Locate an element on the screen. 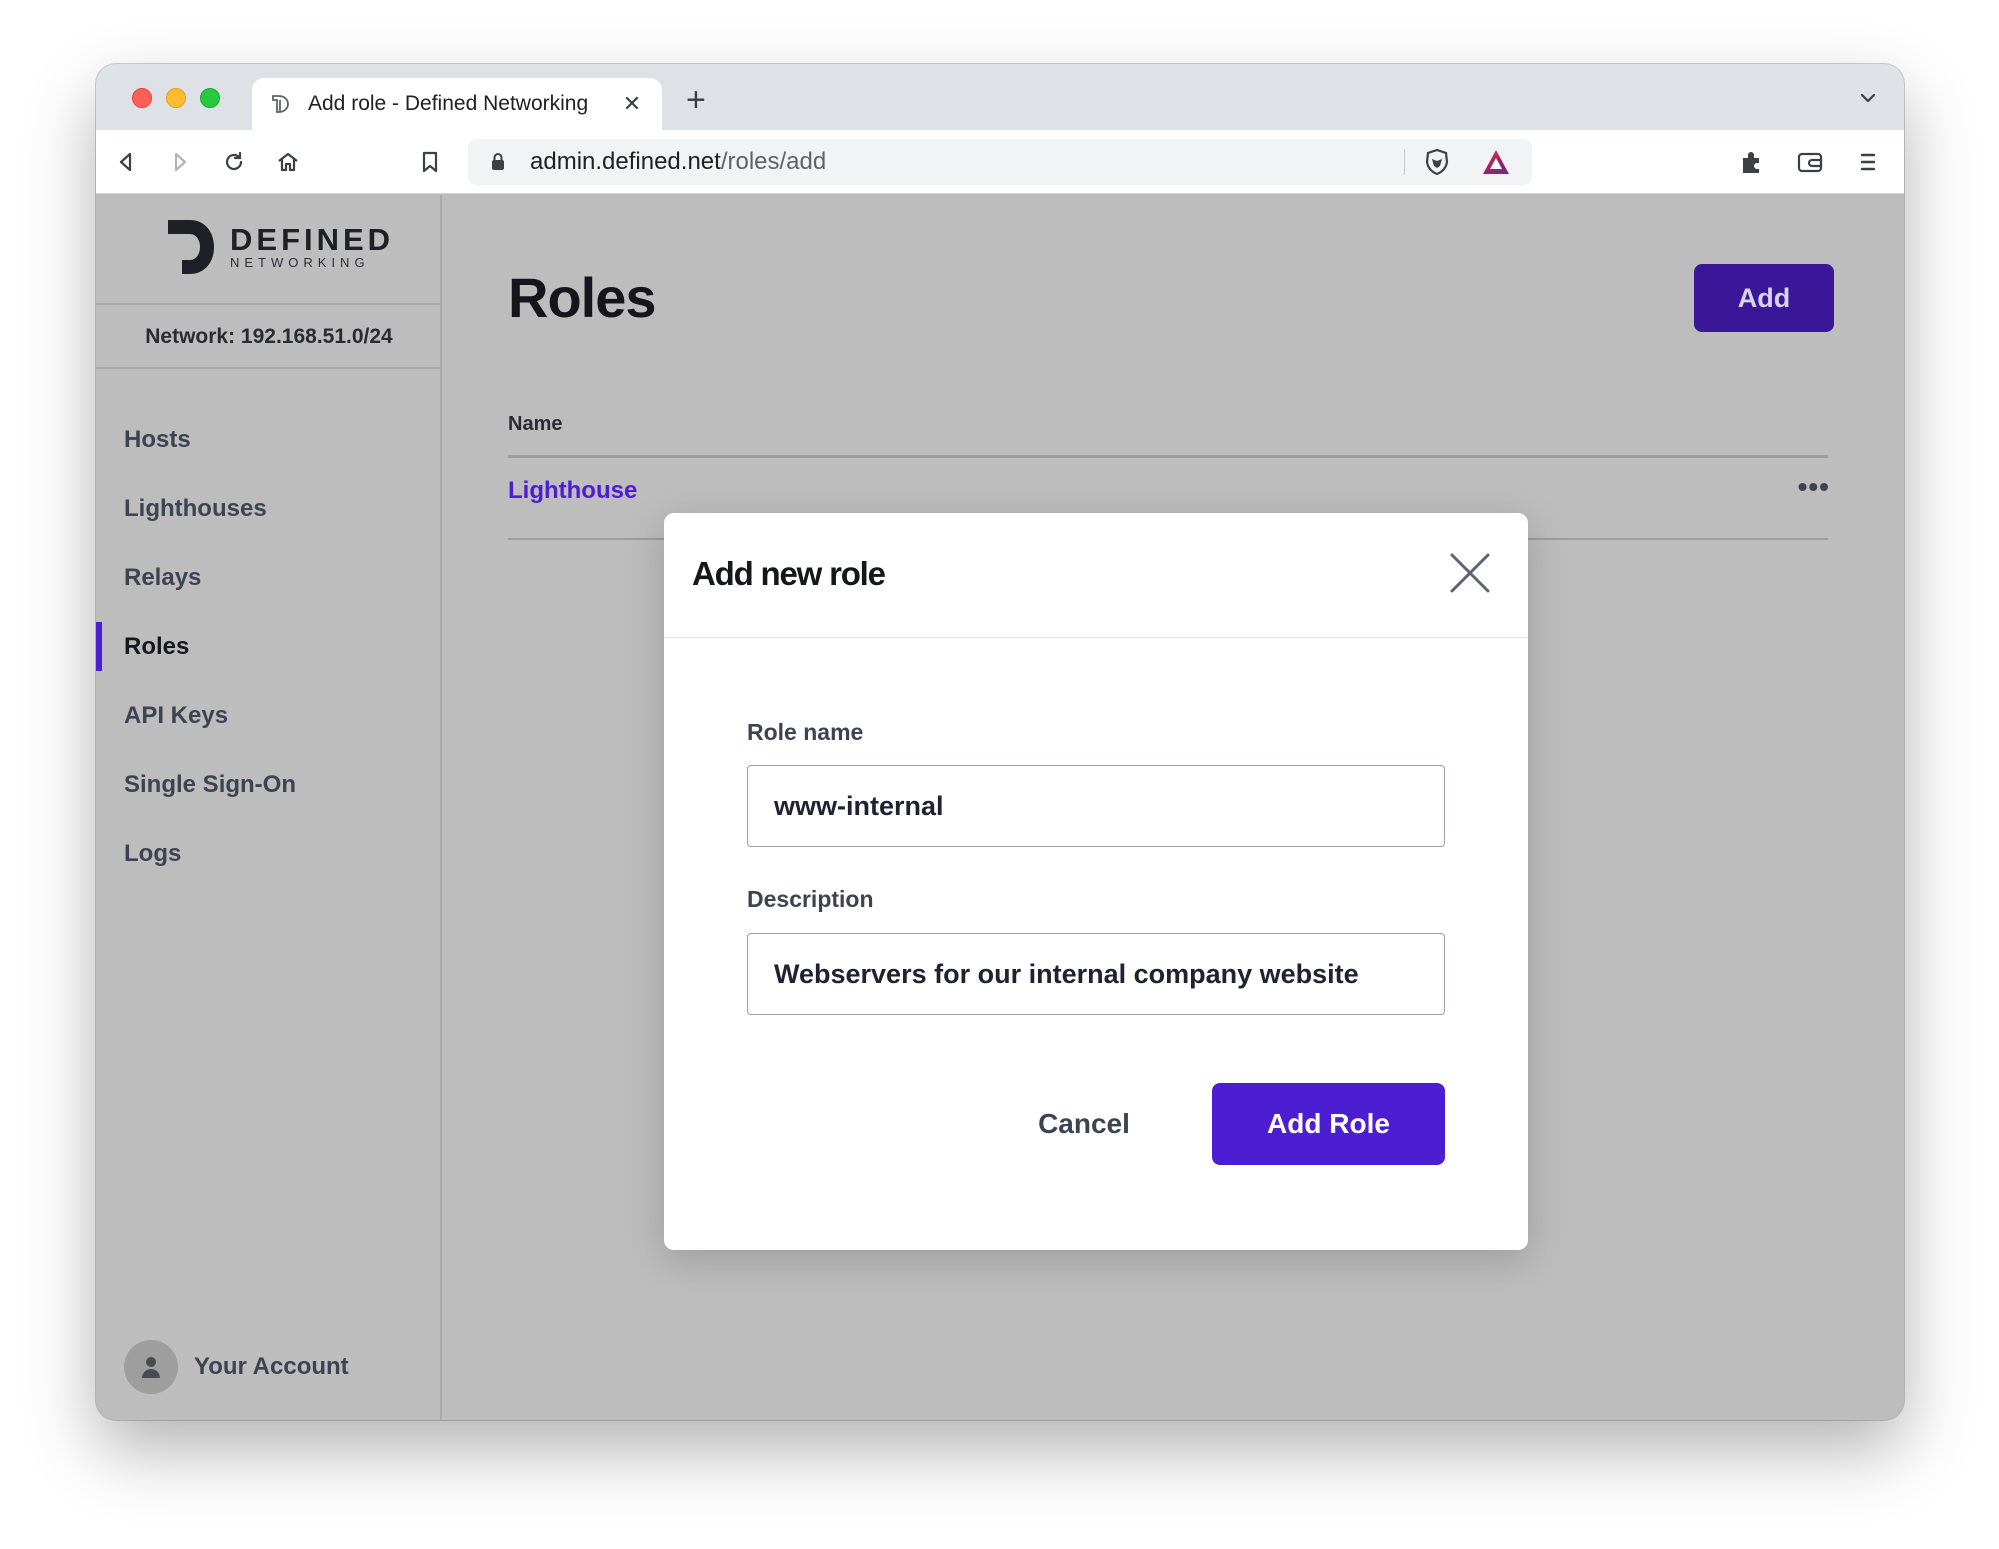 This screenshot has height=1549, width=1999. account-label: Your Account is located at coordinates (271, 1366).